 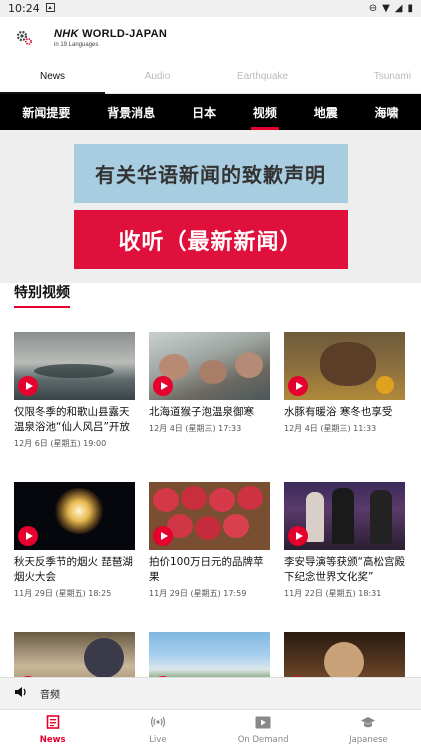 I want to click on nav-japanese: Japanese, so click(x=368, y=730).